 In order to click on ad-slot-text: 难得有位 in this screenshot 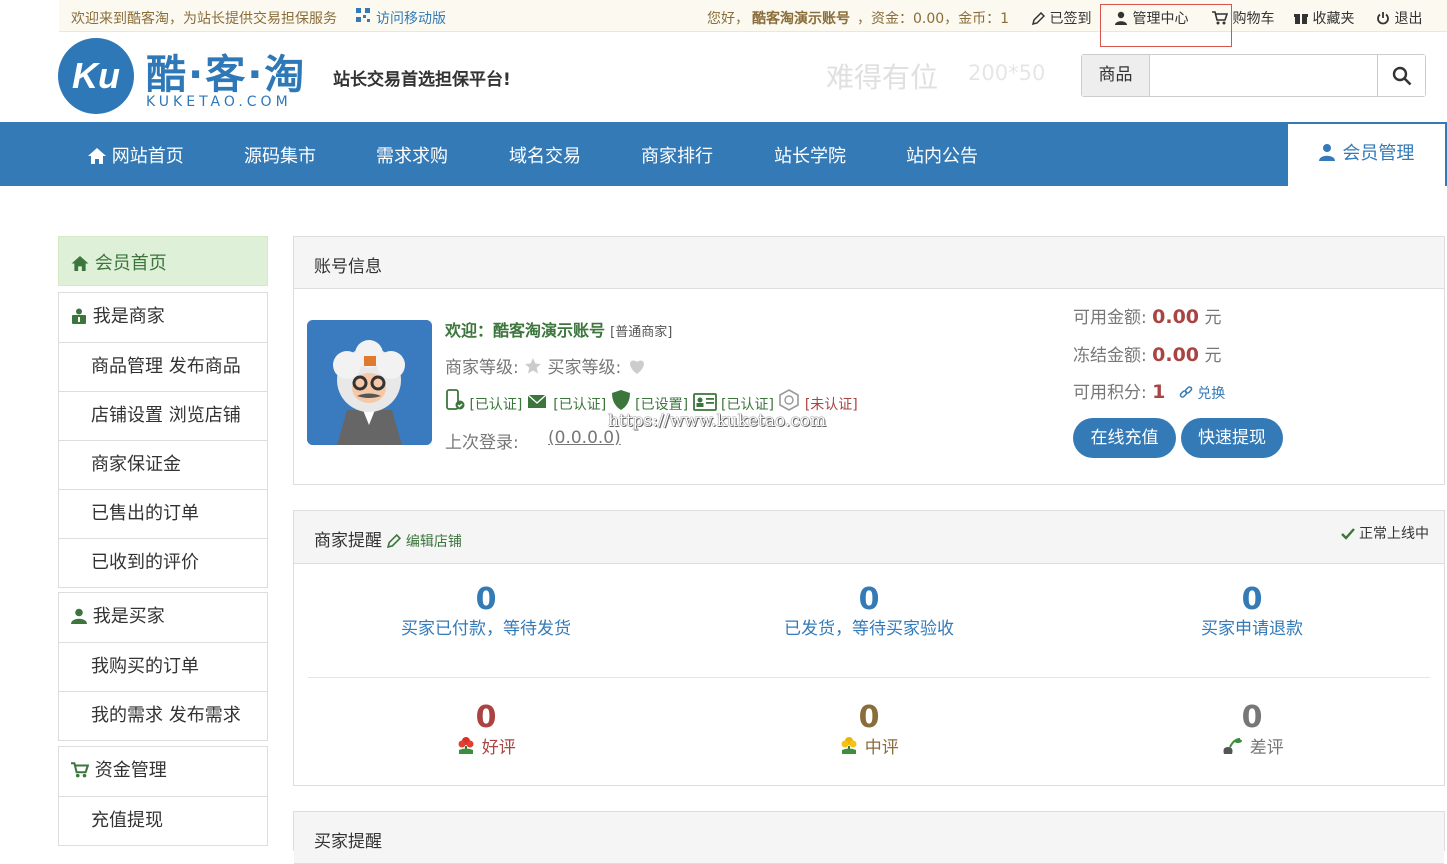, I will do `click(882, 76)`.